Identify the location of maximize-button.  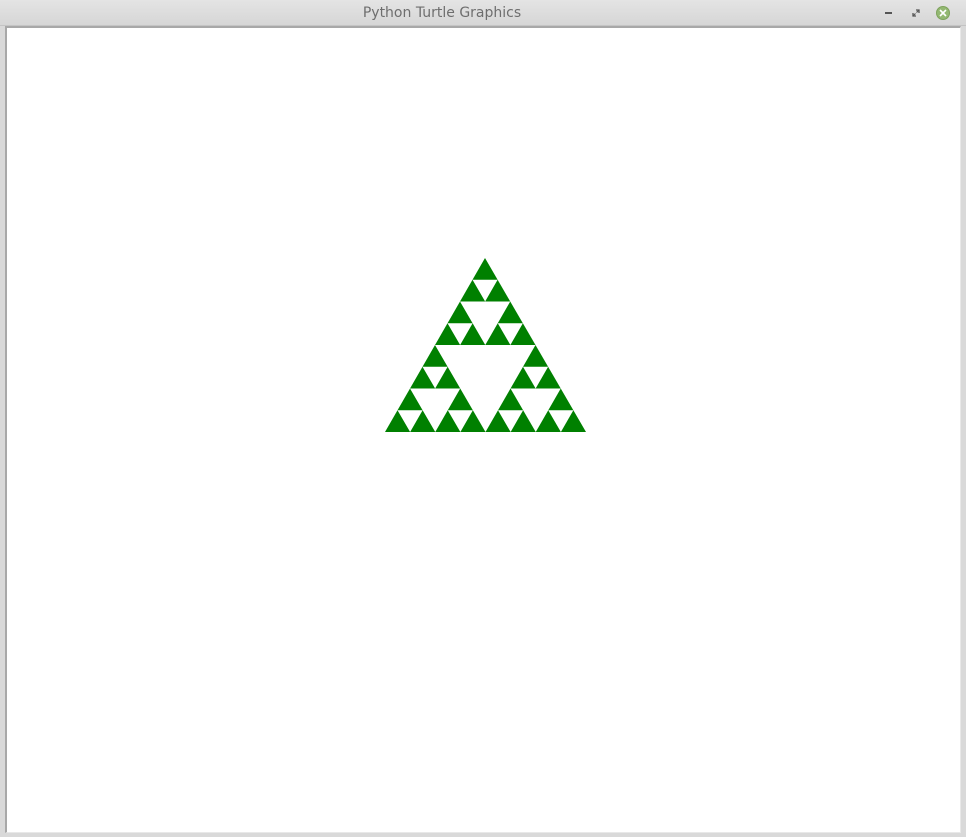
(916, 12).